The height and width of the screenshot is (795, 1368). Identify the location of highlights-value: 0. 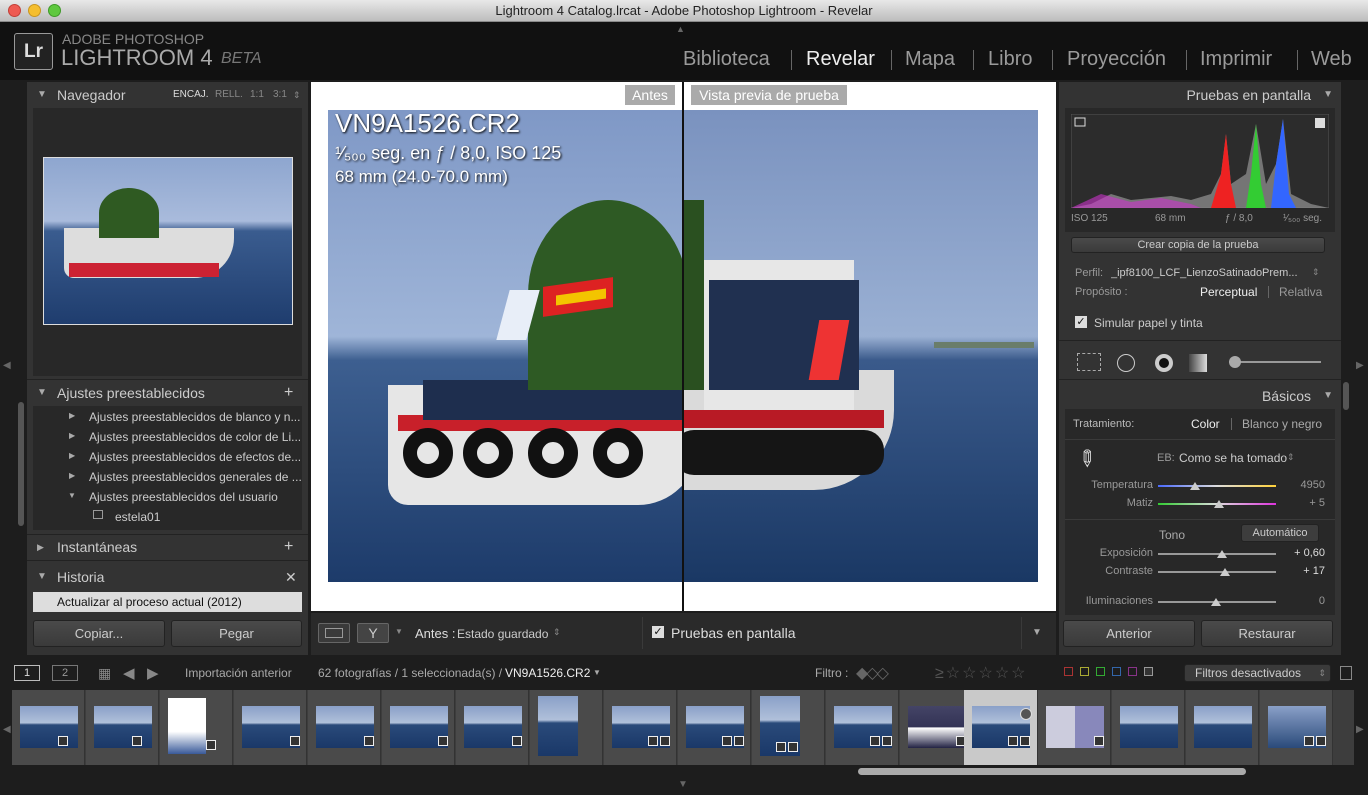
(1305, 601).